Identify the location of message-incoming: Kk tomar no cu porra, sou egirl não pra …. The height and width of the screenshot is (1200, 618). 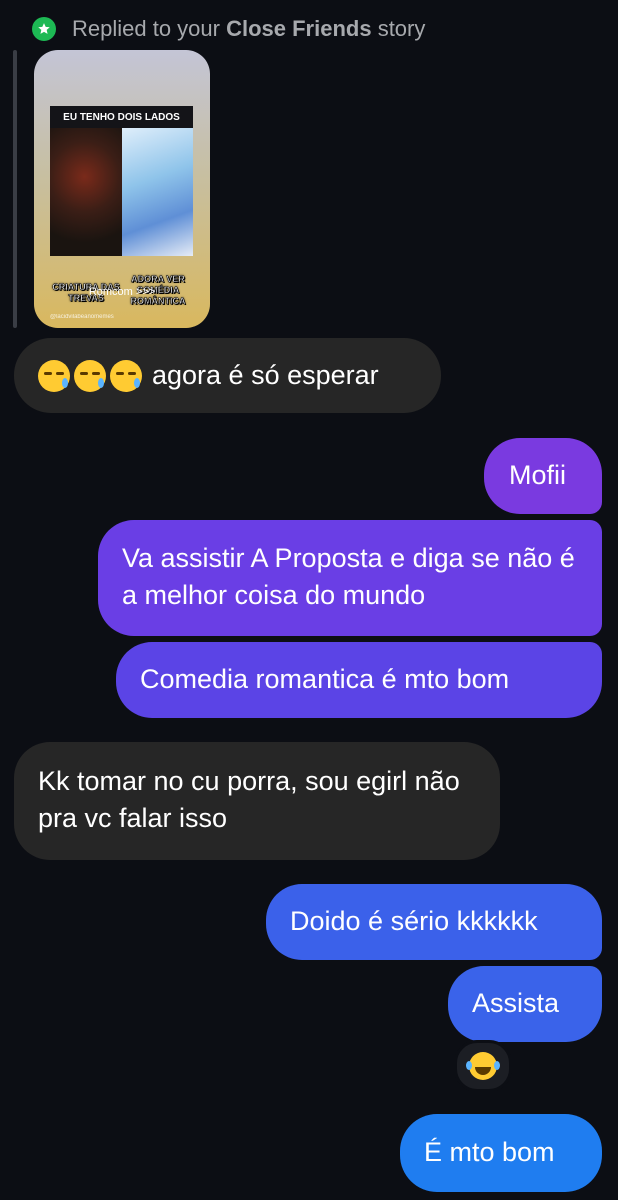
(257, 801).